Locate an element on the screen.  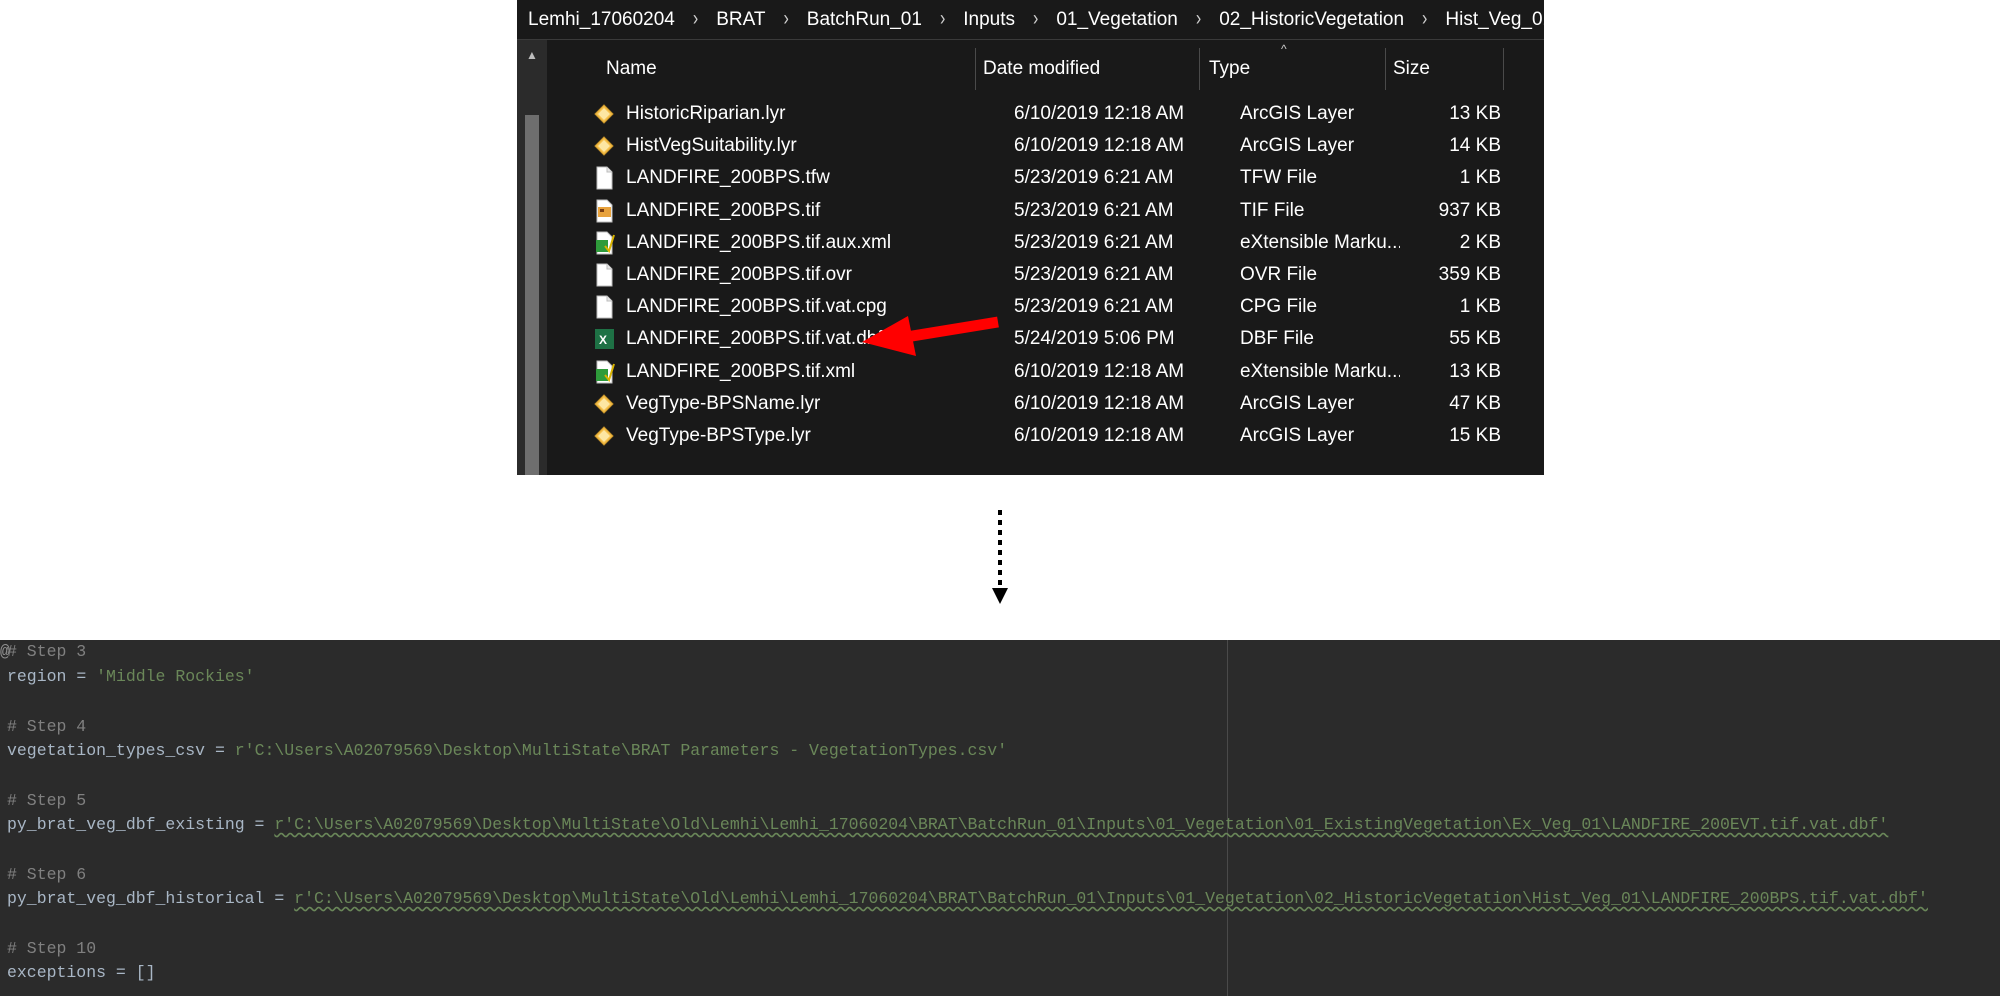
breadcrumb-item: BRAT is located at coordinates (740, 20).